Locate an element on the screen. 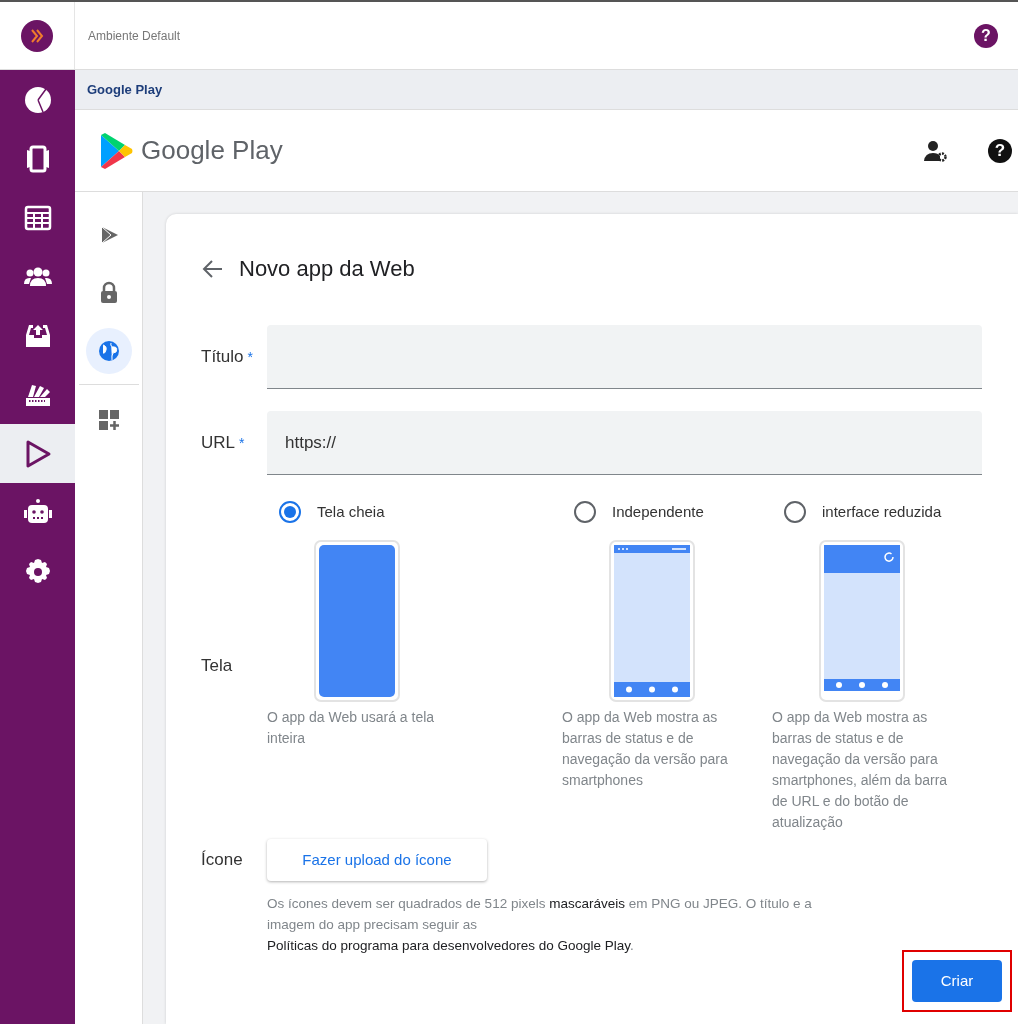  environment-label: Ambiente Default is located at coordinates (134, 36).